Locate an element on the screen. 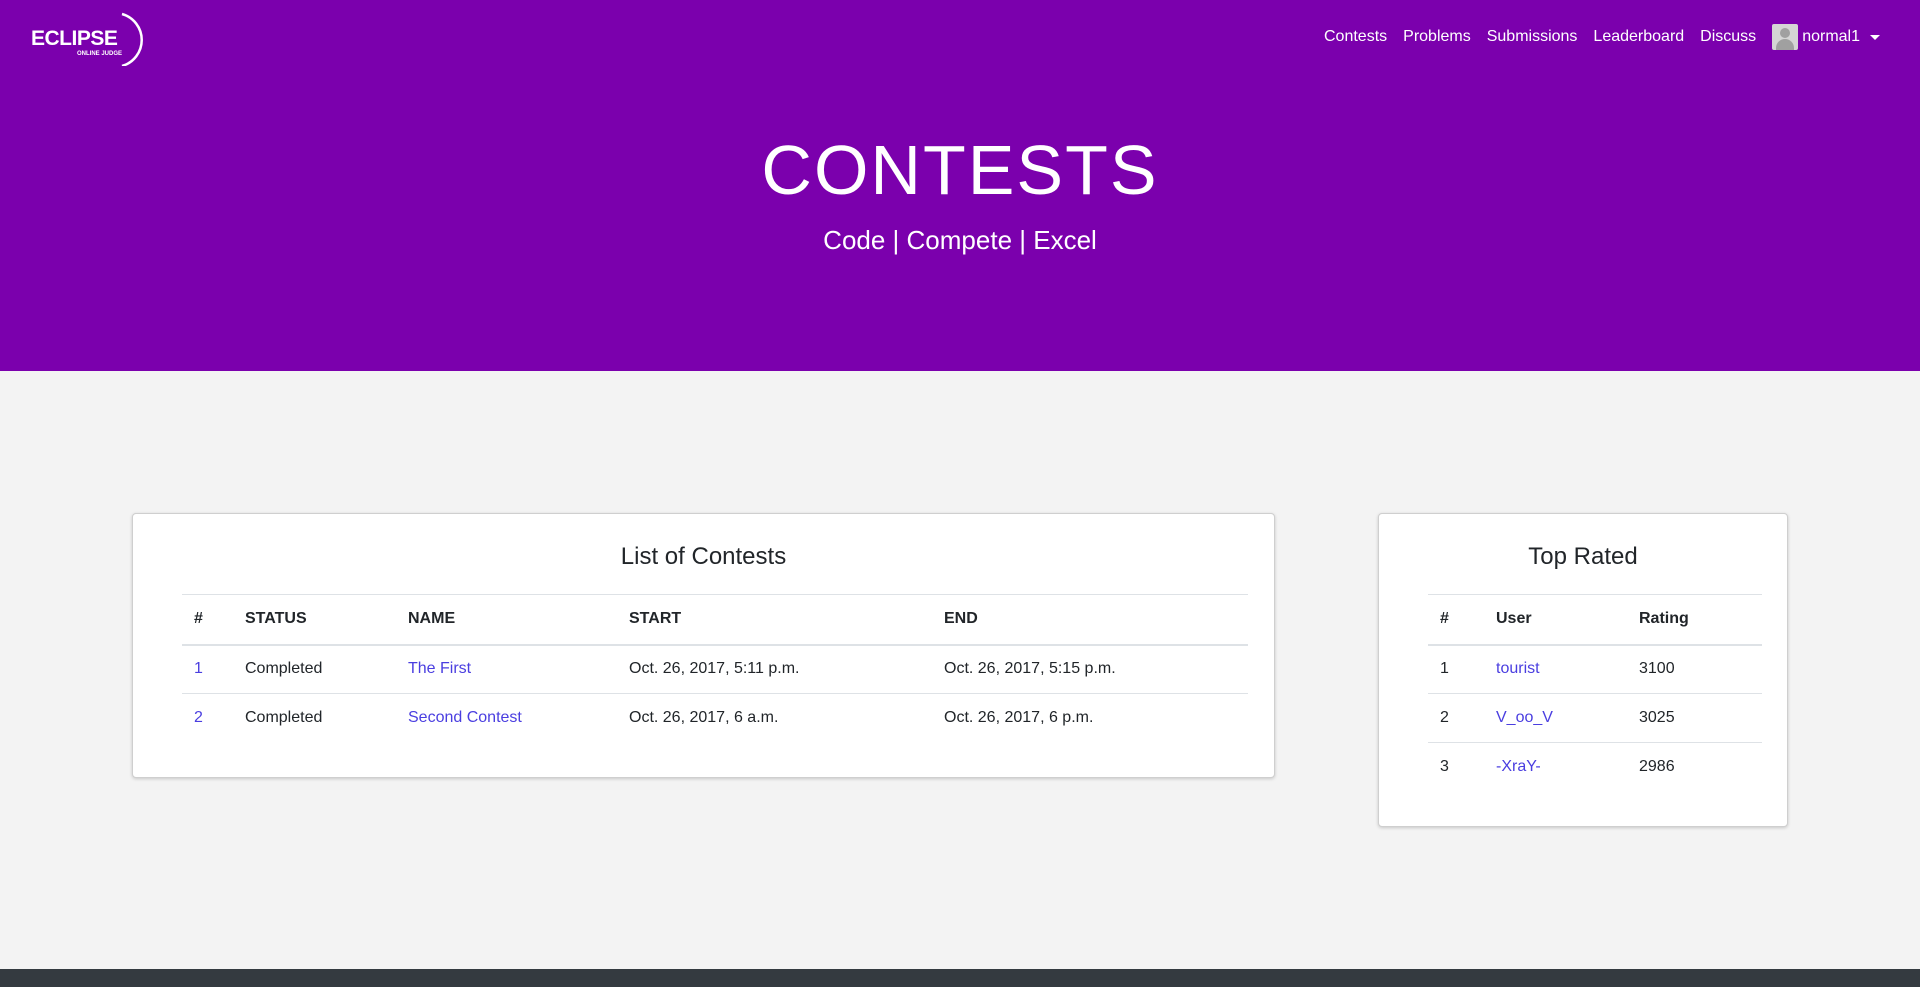 The image size is (1920, 987). user-link: V_oo_V is located at coordinates (1524, 717).